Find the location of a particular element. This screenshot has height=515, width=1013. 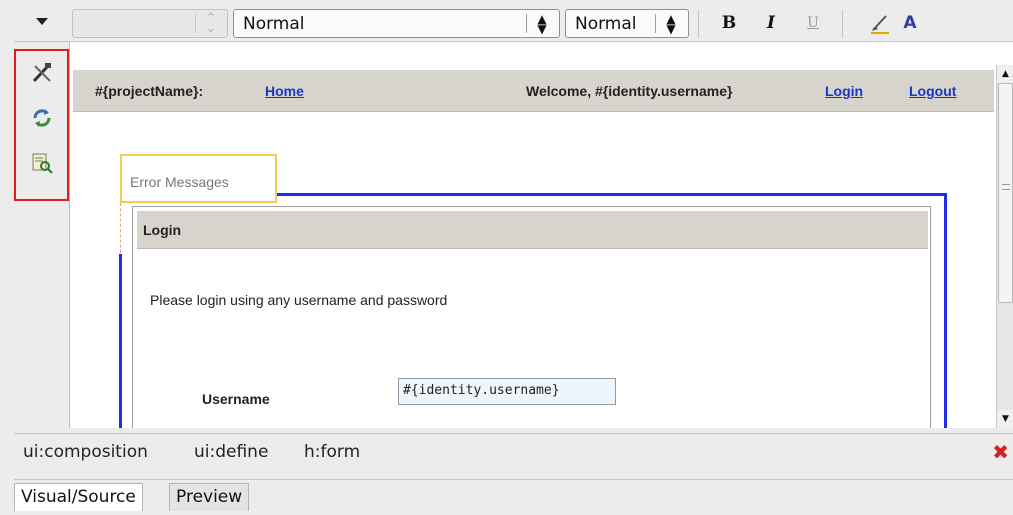

palette-toolbar is located at coordinates (41, 125).